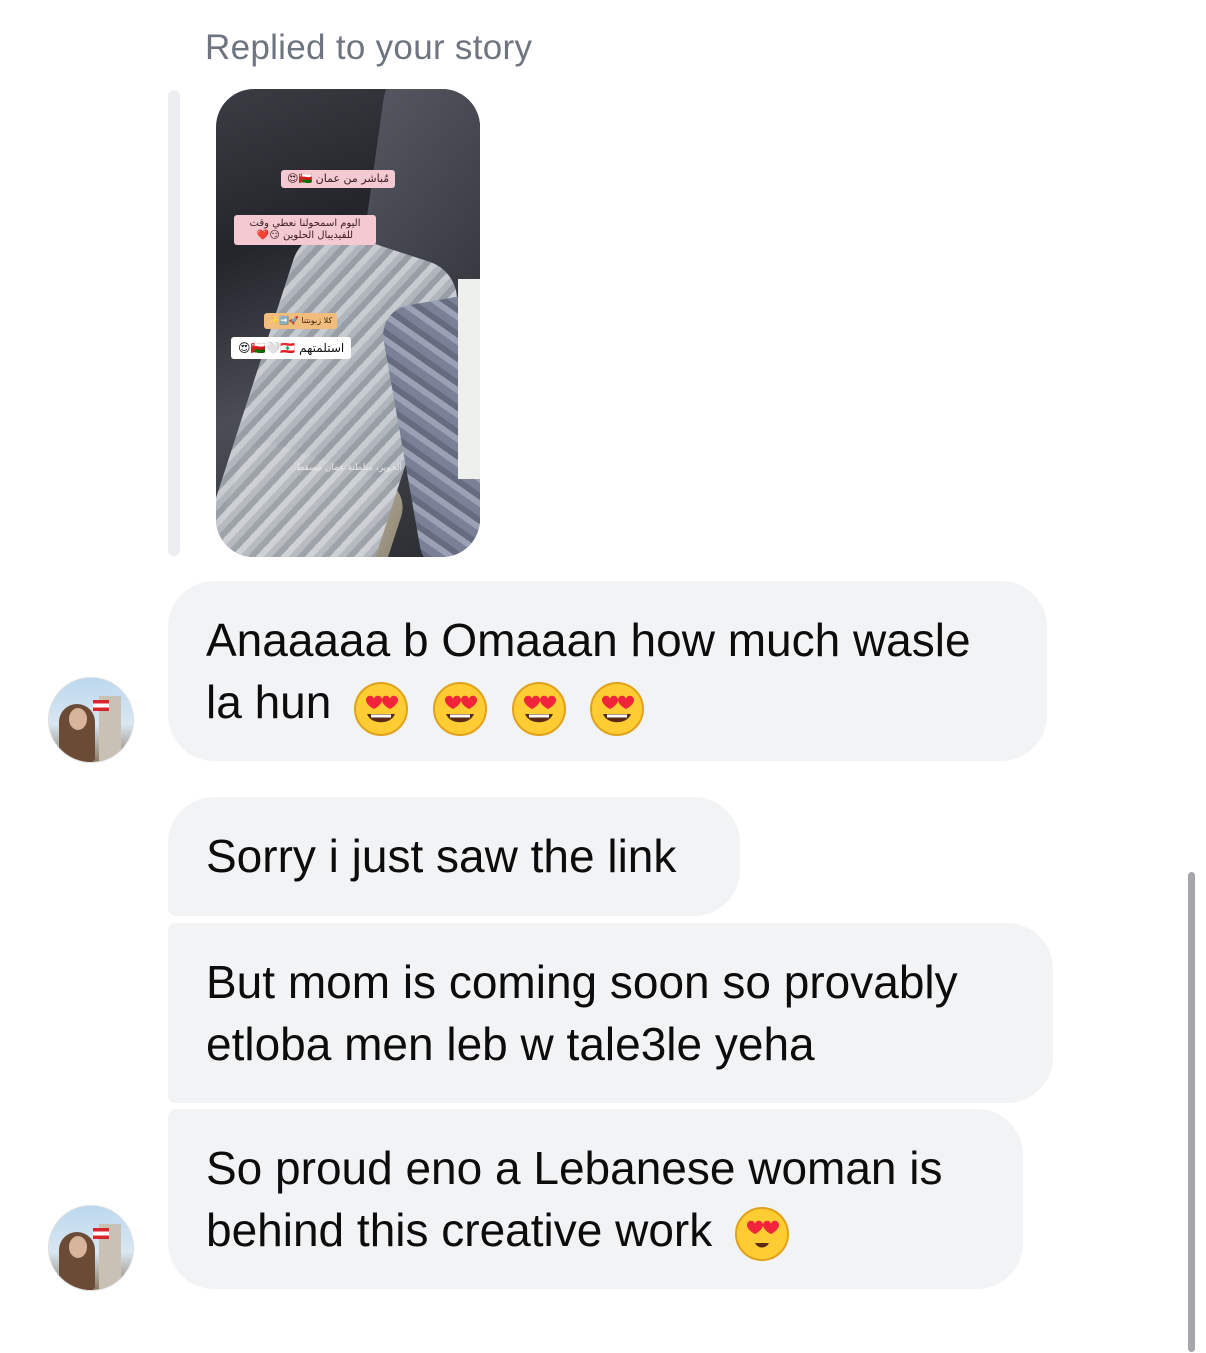  Describe the element at coordinates (510, 1044) in the screenshot. I see `message-text: etloba men leb w tale3le yeha` at that location.